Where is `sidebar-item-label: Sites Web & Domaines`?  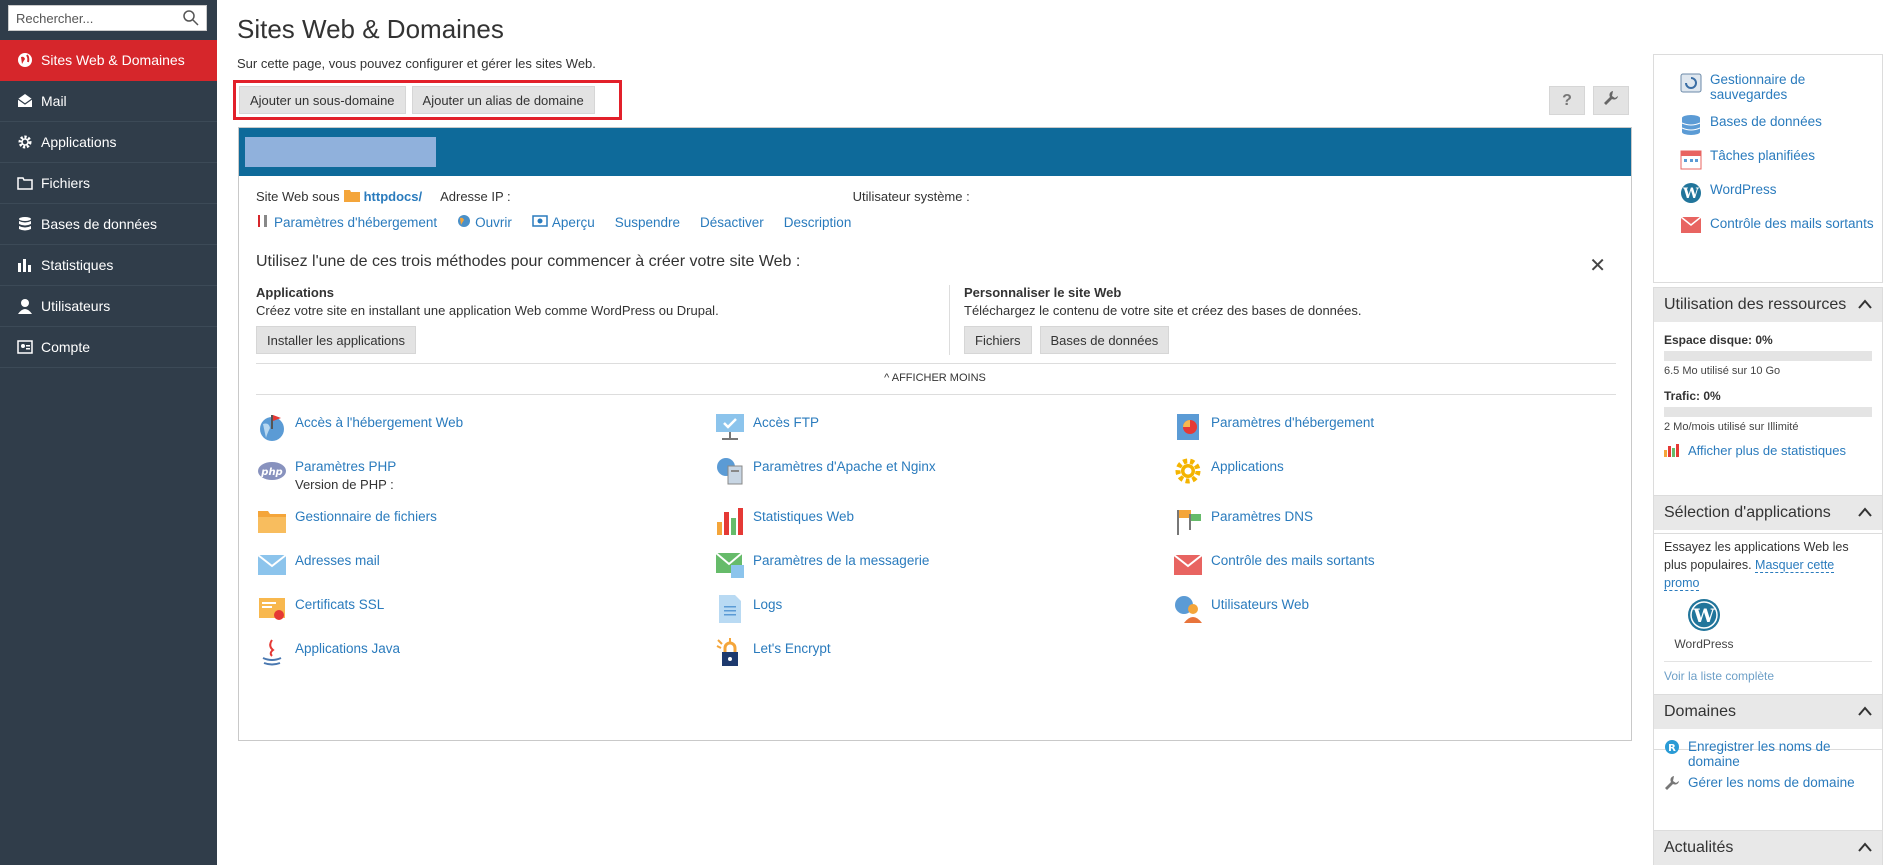 sidebar-item-label: Sites Web & Domaines is located at coordinates (113, 60).